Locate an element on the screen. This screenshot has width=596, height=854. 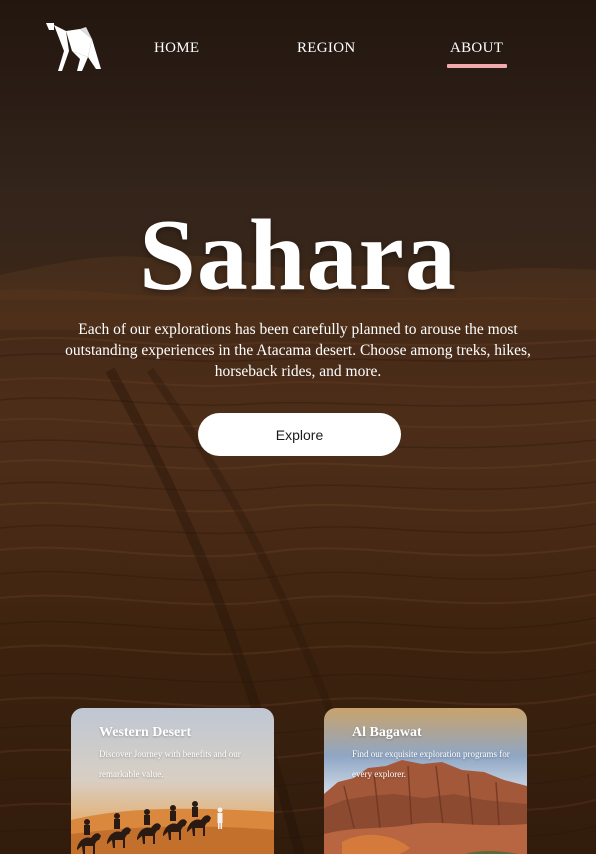
card-title: Al Bagawat is located at coordinates (387, 732).